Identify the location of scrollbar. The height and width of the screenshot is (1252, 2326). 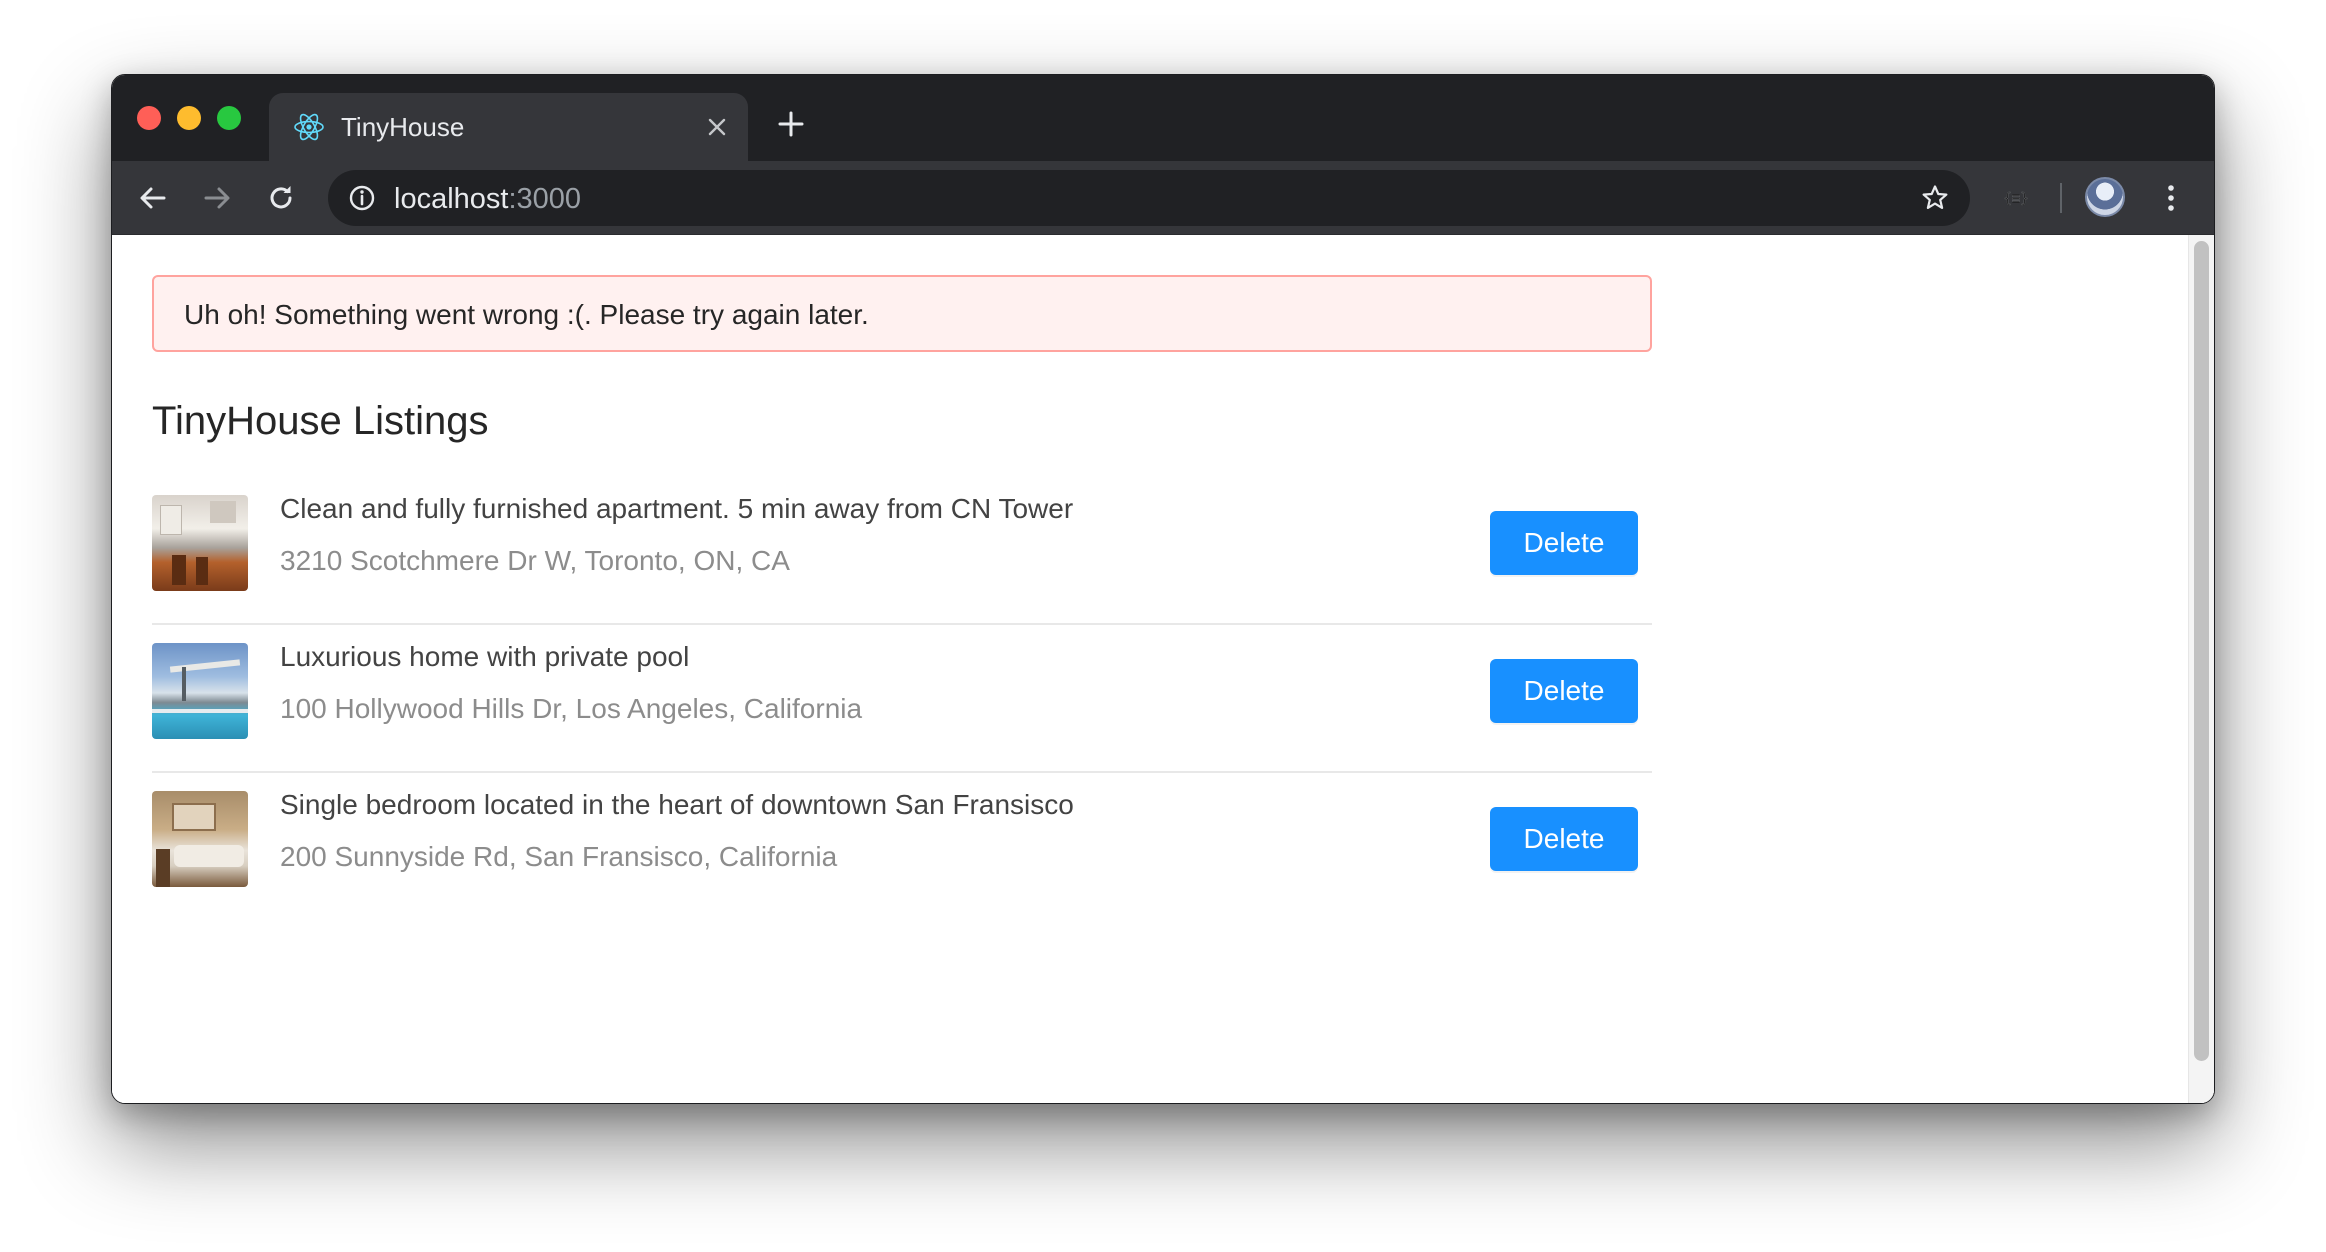
(2201, 669).